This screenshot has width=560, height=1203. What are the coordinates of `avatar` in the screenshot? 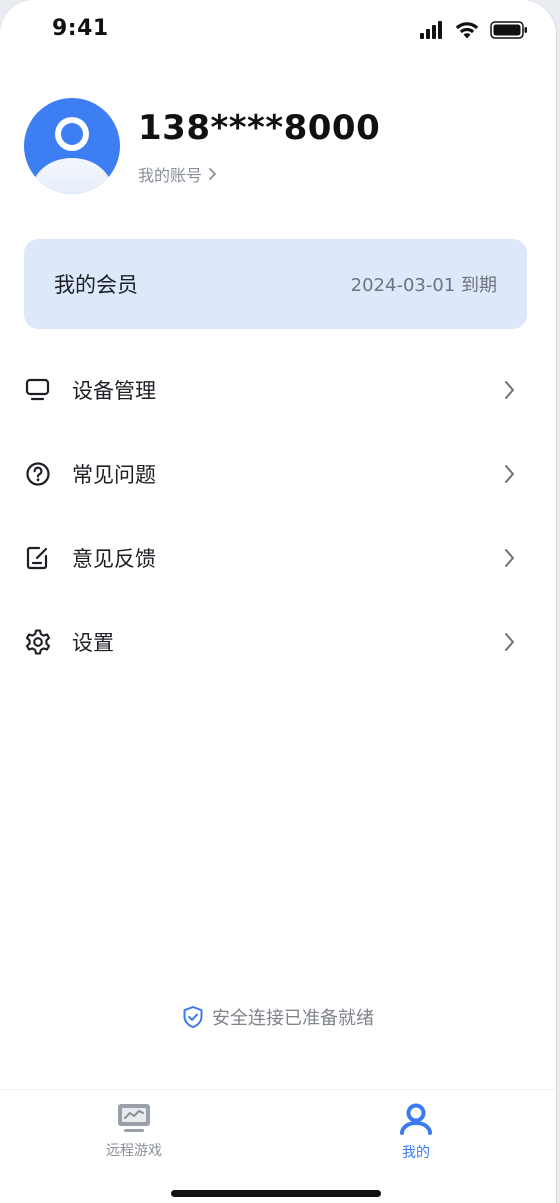 It's located at (72, 146).